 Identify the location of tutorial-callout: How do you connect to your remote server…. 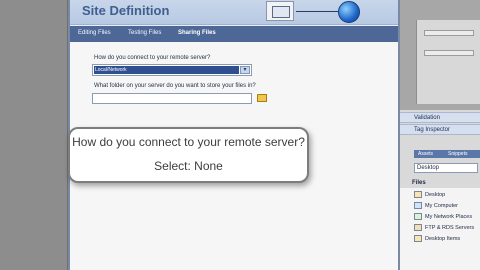
(188, 155).